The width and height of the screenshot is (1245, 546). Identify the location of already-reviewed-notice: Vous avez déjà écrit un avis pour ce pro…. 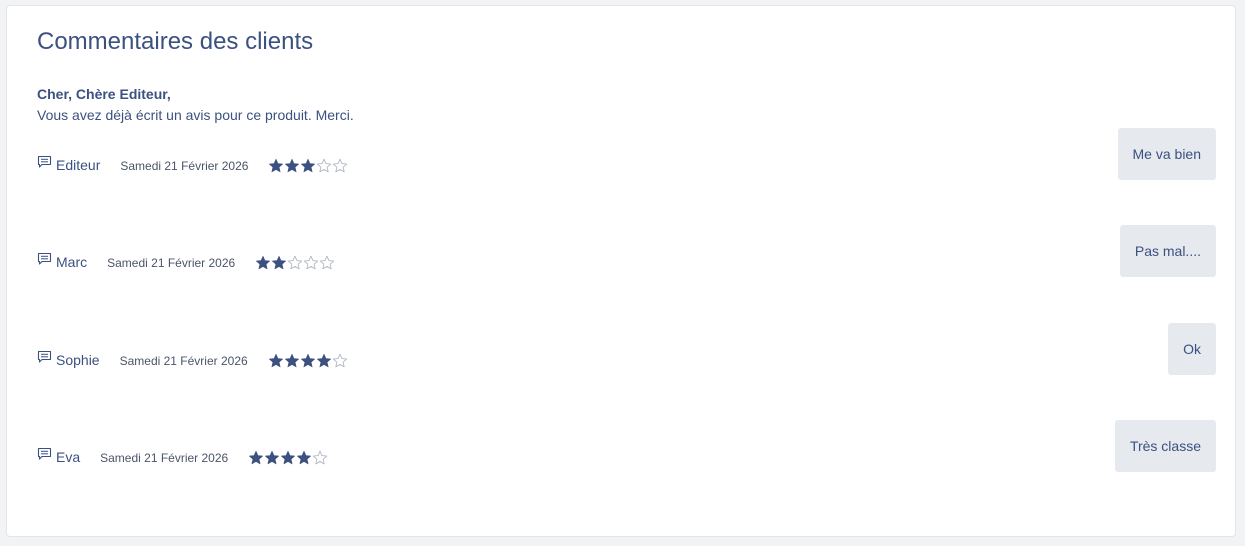
(195, 115).